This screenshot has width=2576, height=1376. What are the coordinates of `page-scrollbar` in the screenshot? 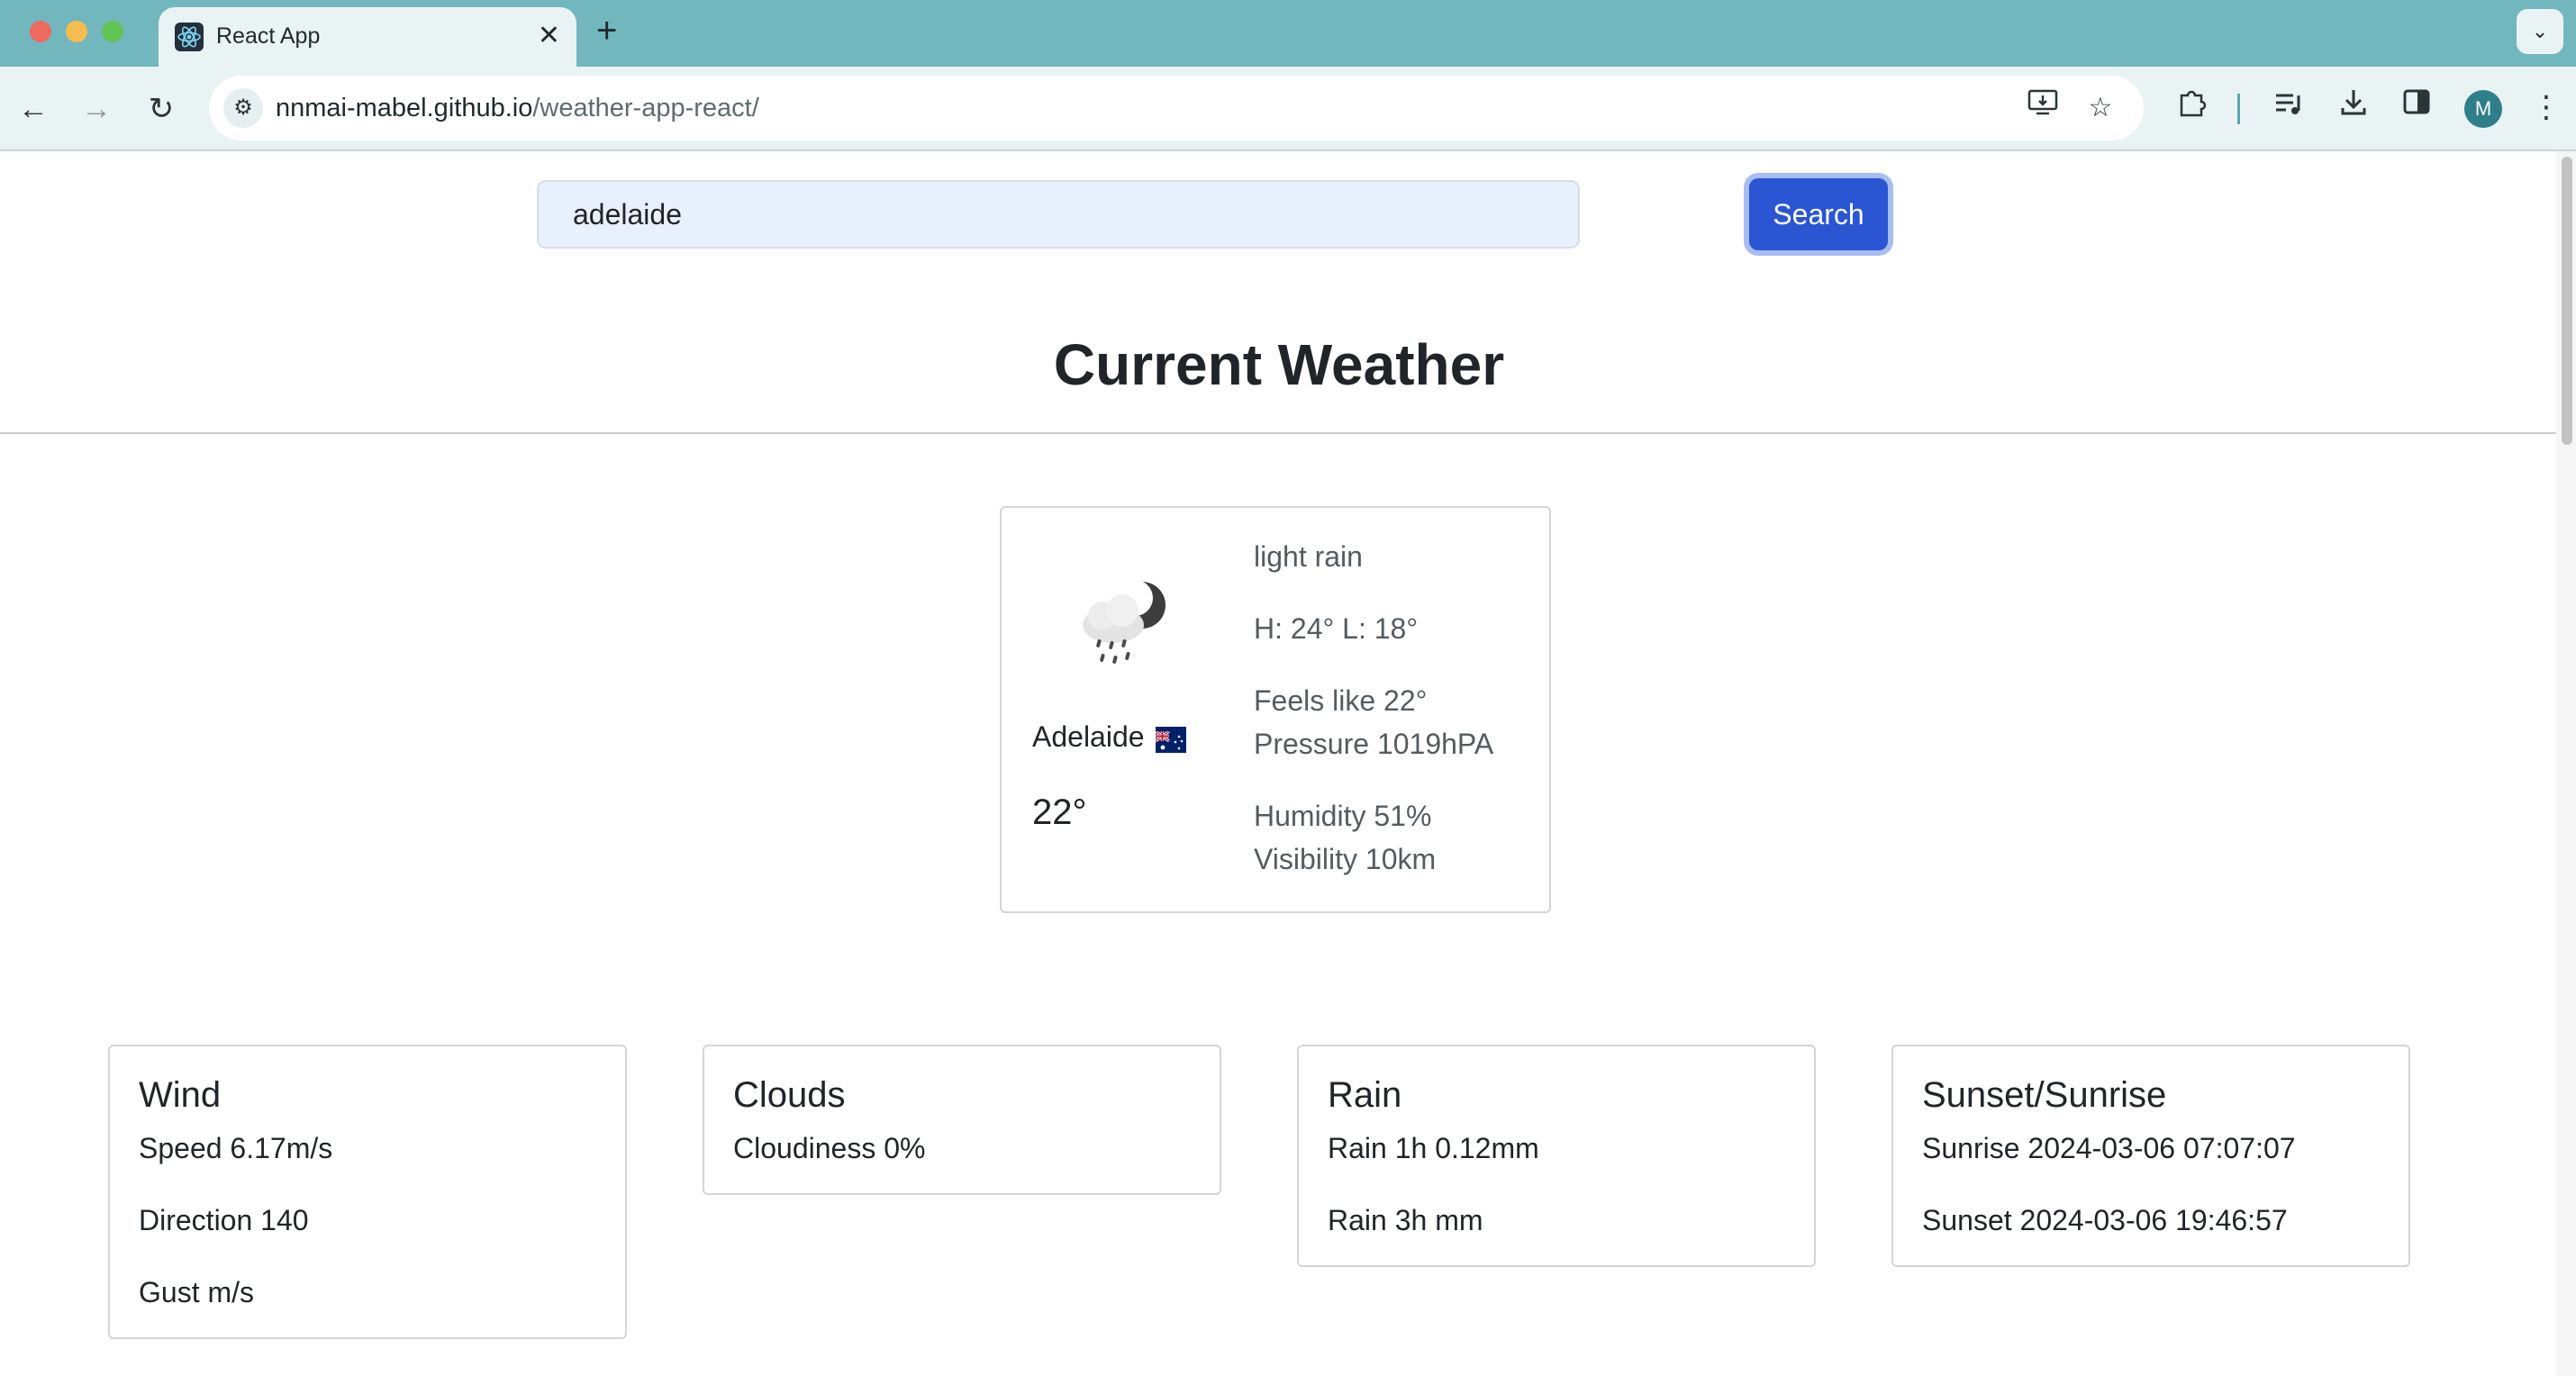 It's located at (2566, 763).